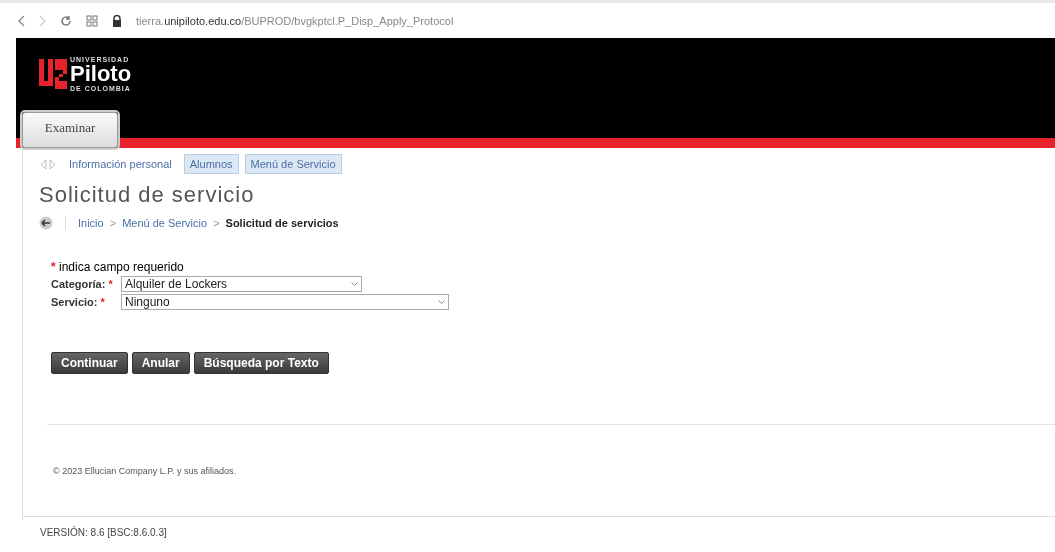 This screenshot has width=1055, height=552. What do you see at coordinates (89, 363) in the screenshot?
I see `action-button: Continuar` at bounding box center [89, 363].